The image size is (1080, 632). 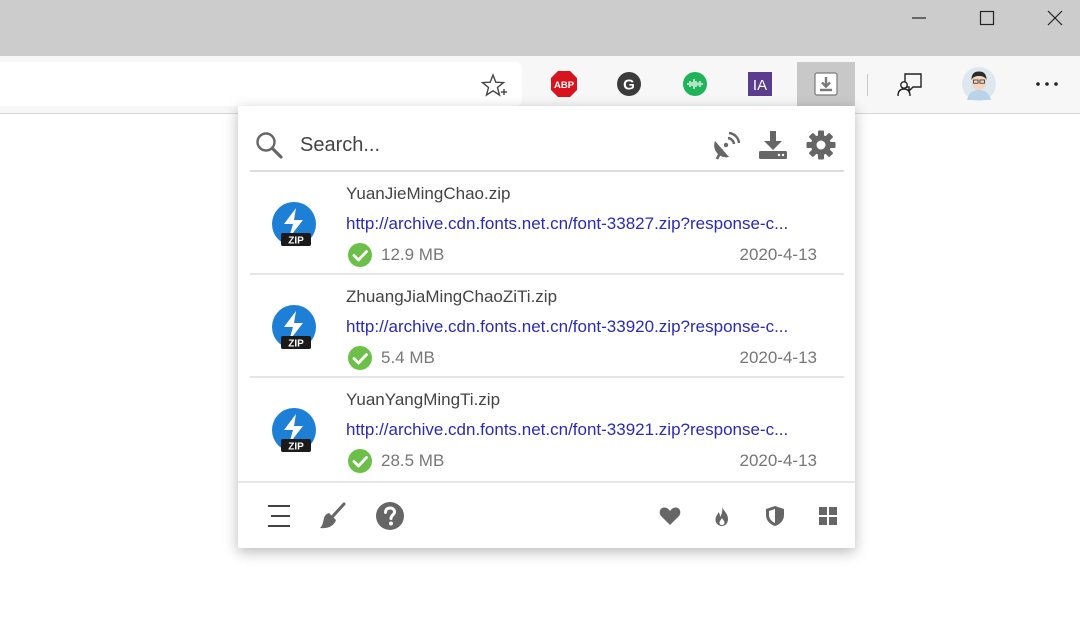 What do you see at coordinates (452, 296) in the screenshot?
I see `file-name: ZhuangJiaMingChaoZiTi.zip` at bounding box center [452, 296].